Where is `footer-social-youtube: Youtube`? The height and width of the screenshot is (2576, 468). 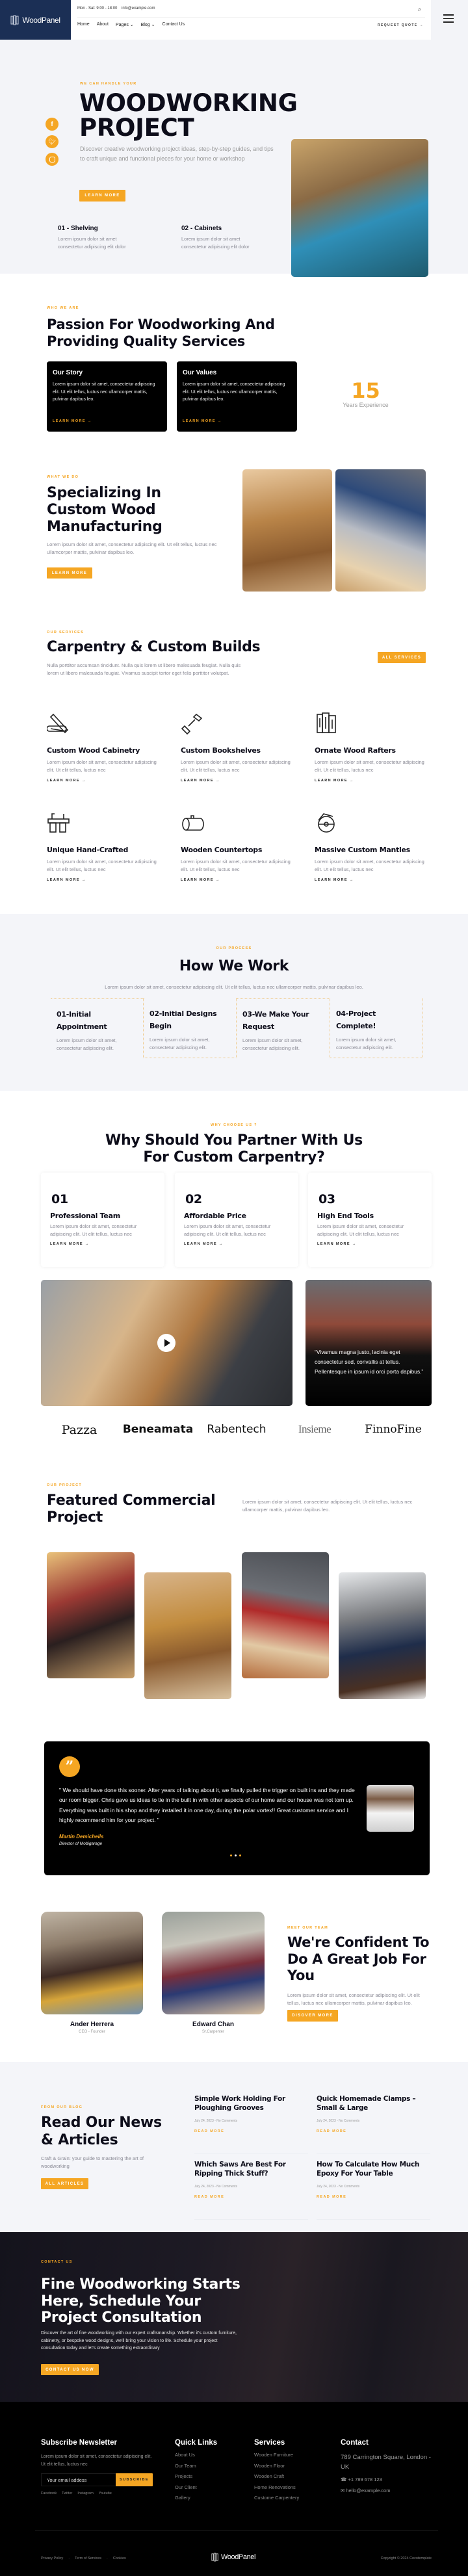 footer-social-youtube: Youtube is located at coordinates (106, 2493).